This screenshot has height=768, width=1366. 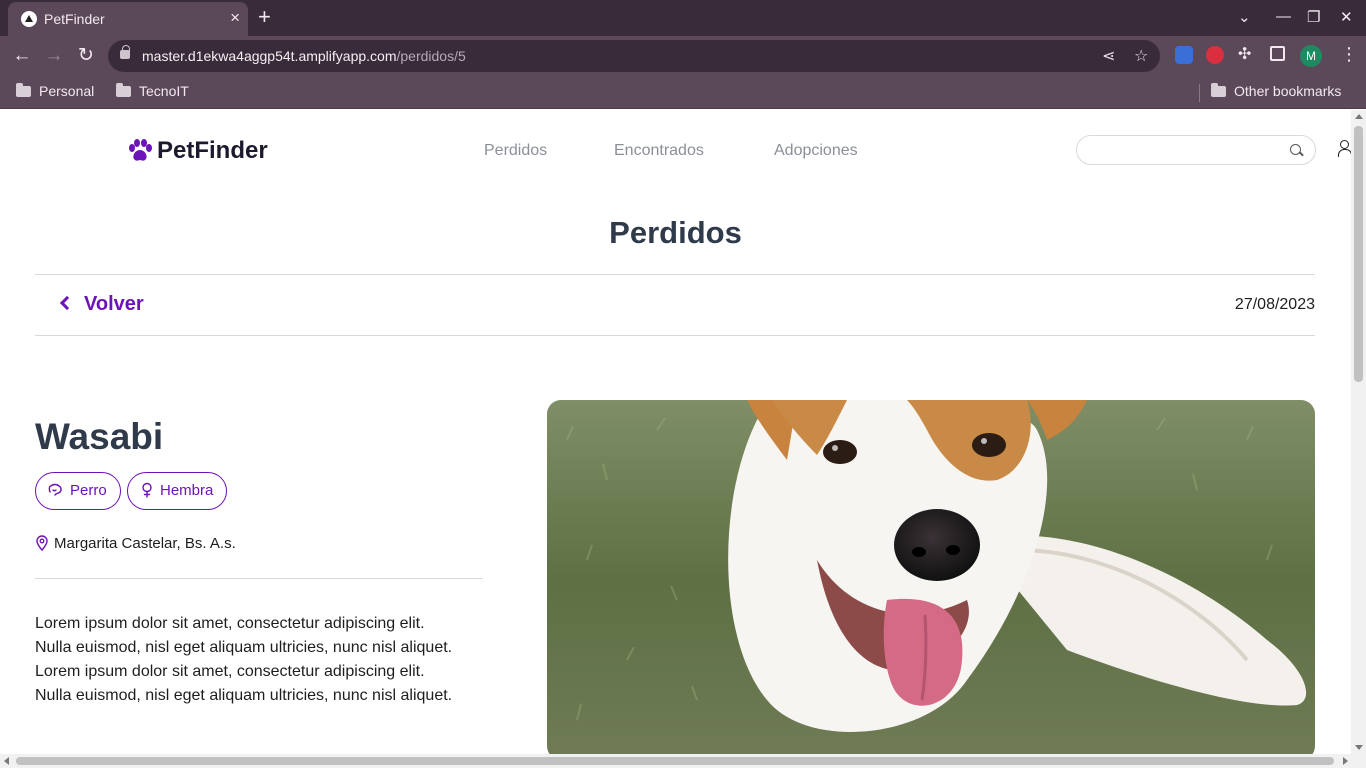 I want to click on scroll-up-icon, so click(x=1359, y=116).